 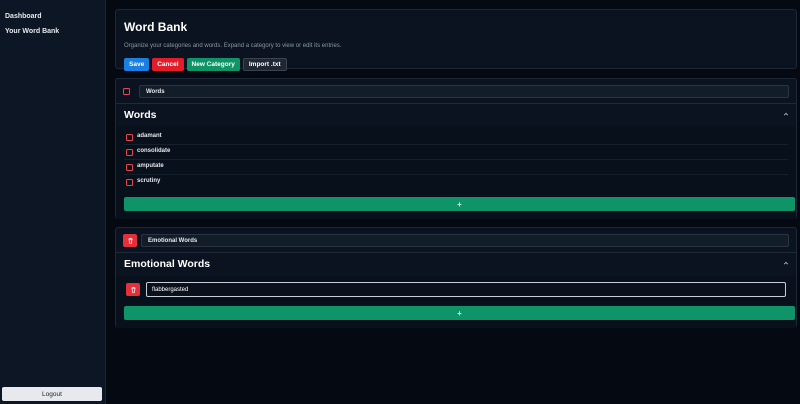 I want to click on word-label: consolidate, so click(x=154, y=151).